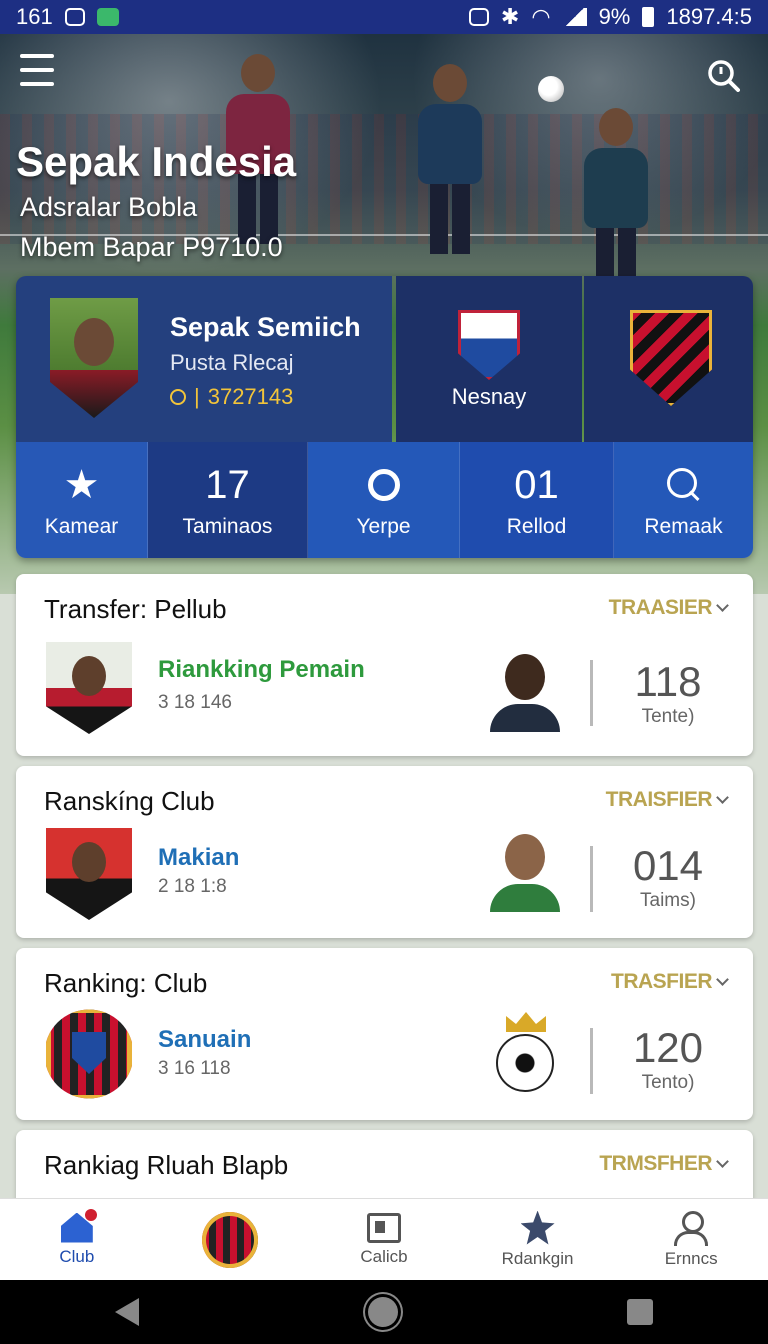  Describe the element at coordinates (660, 607) in the screenshot. I see `card-tag-label: TRAASIER` at that location.